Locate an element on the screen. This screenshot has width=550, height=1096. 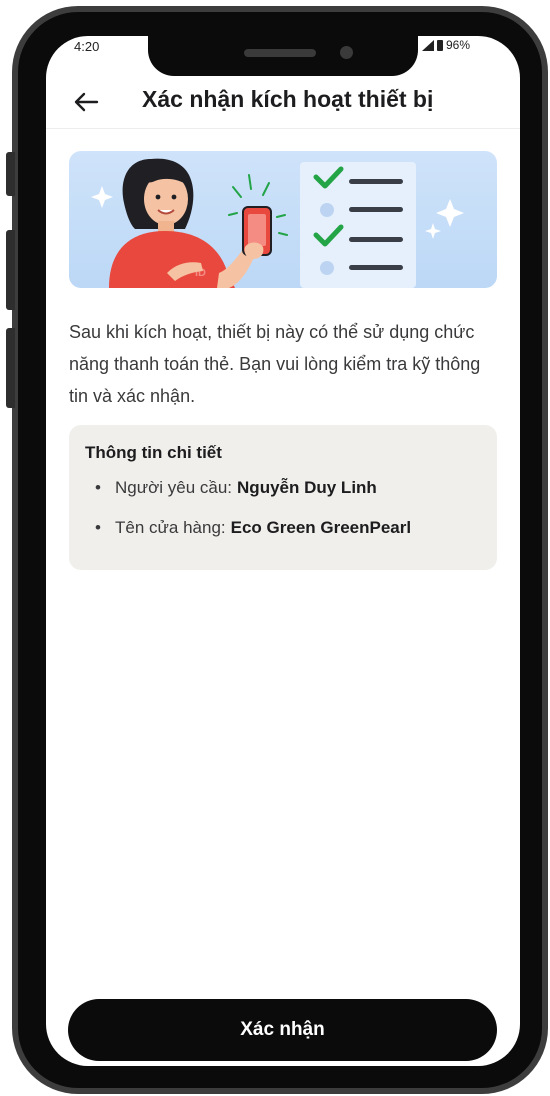
activation-banner: ID is located at coordinates (283, 219).